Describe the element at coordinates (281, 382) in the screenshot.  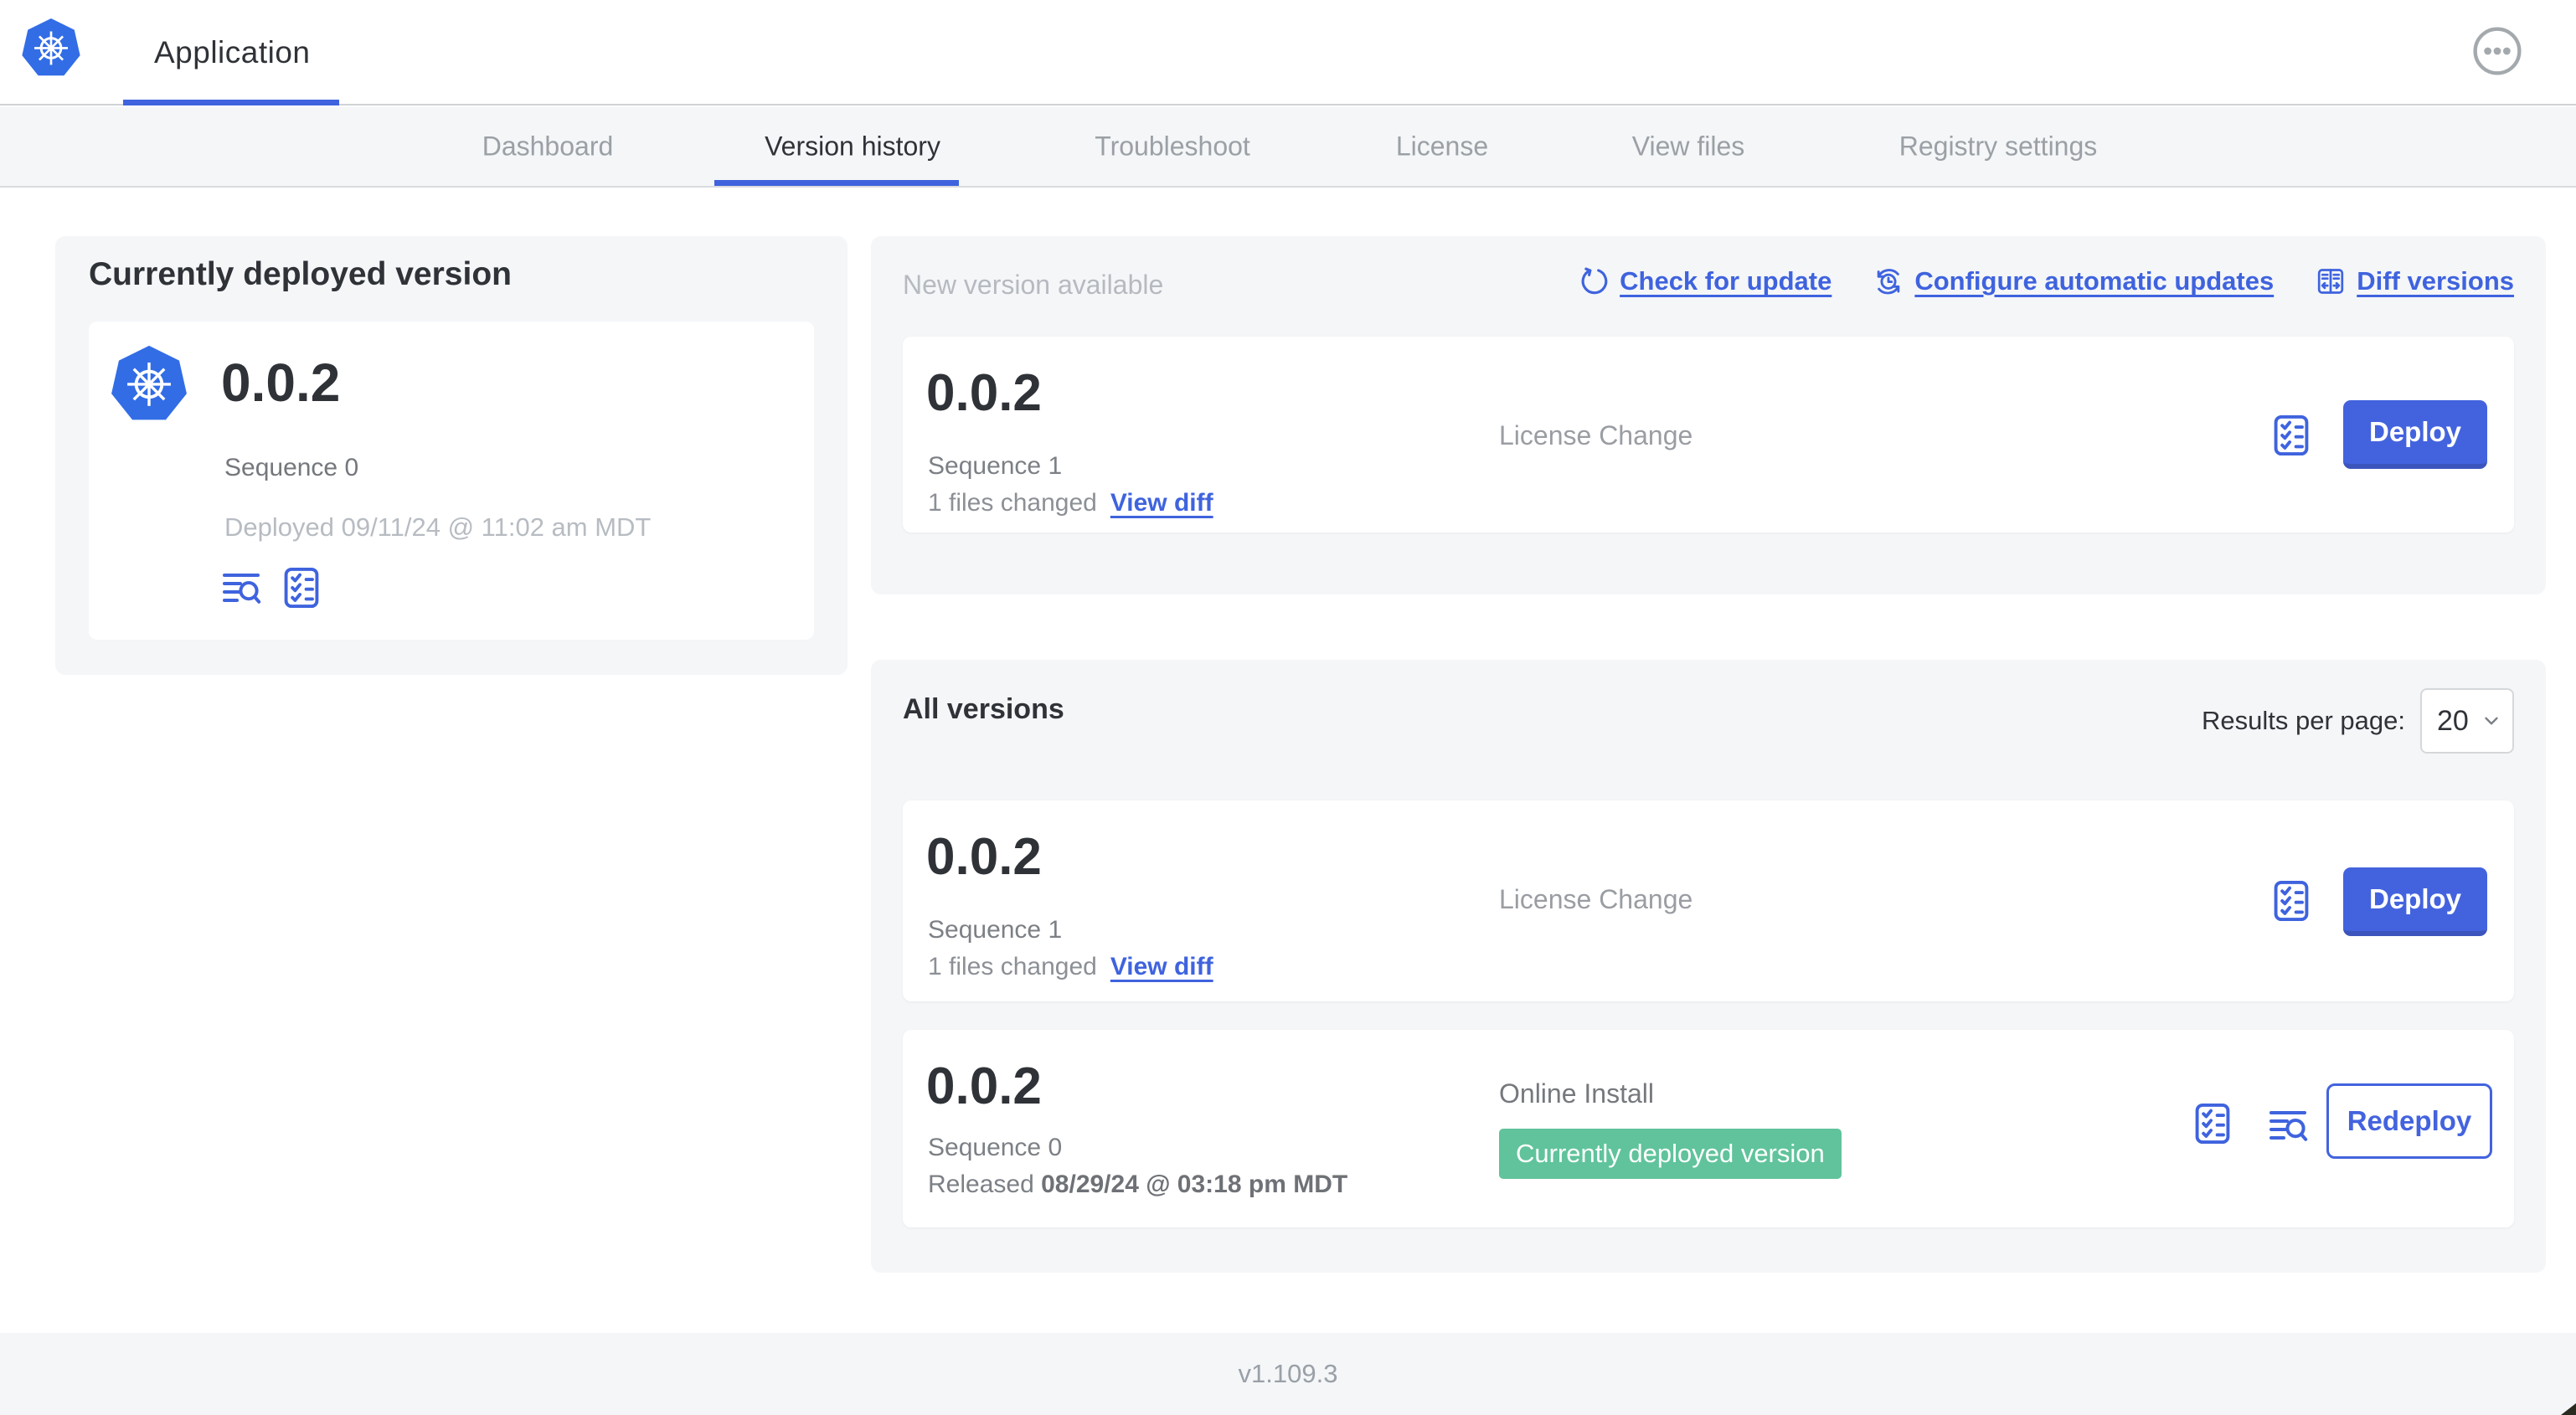
I see `deployed-version-number: 0.0.2` at that location.